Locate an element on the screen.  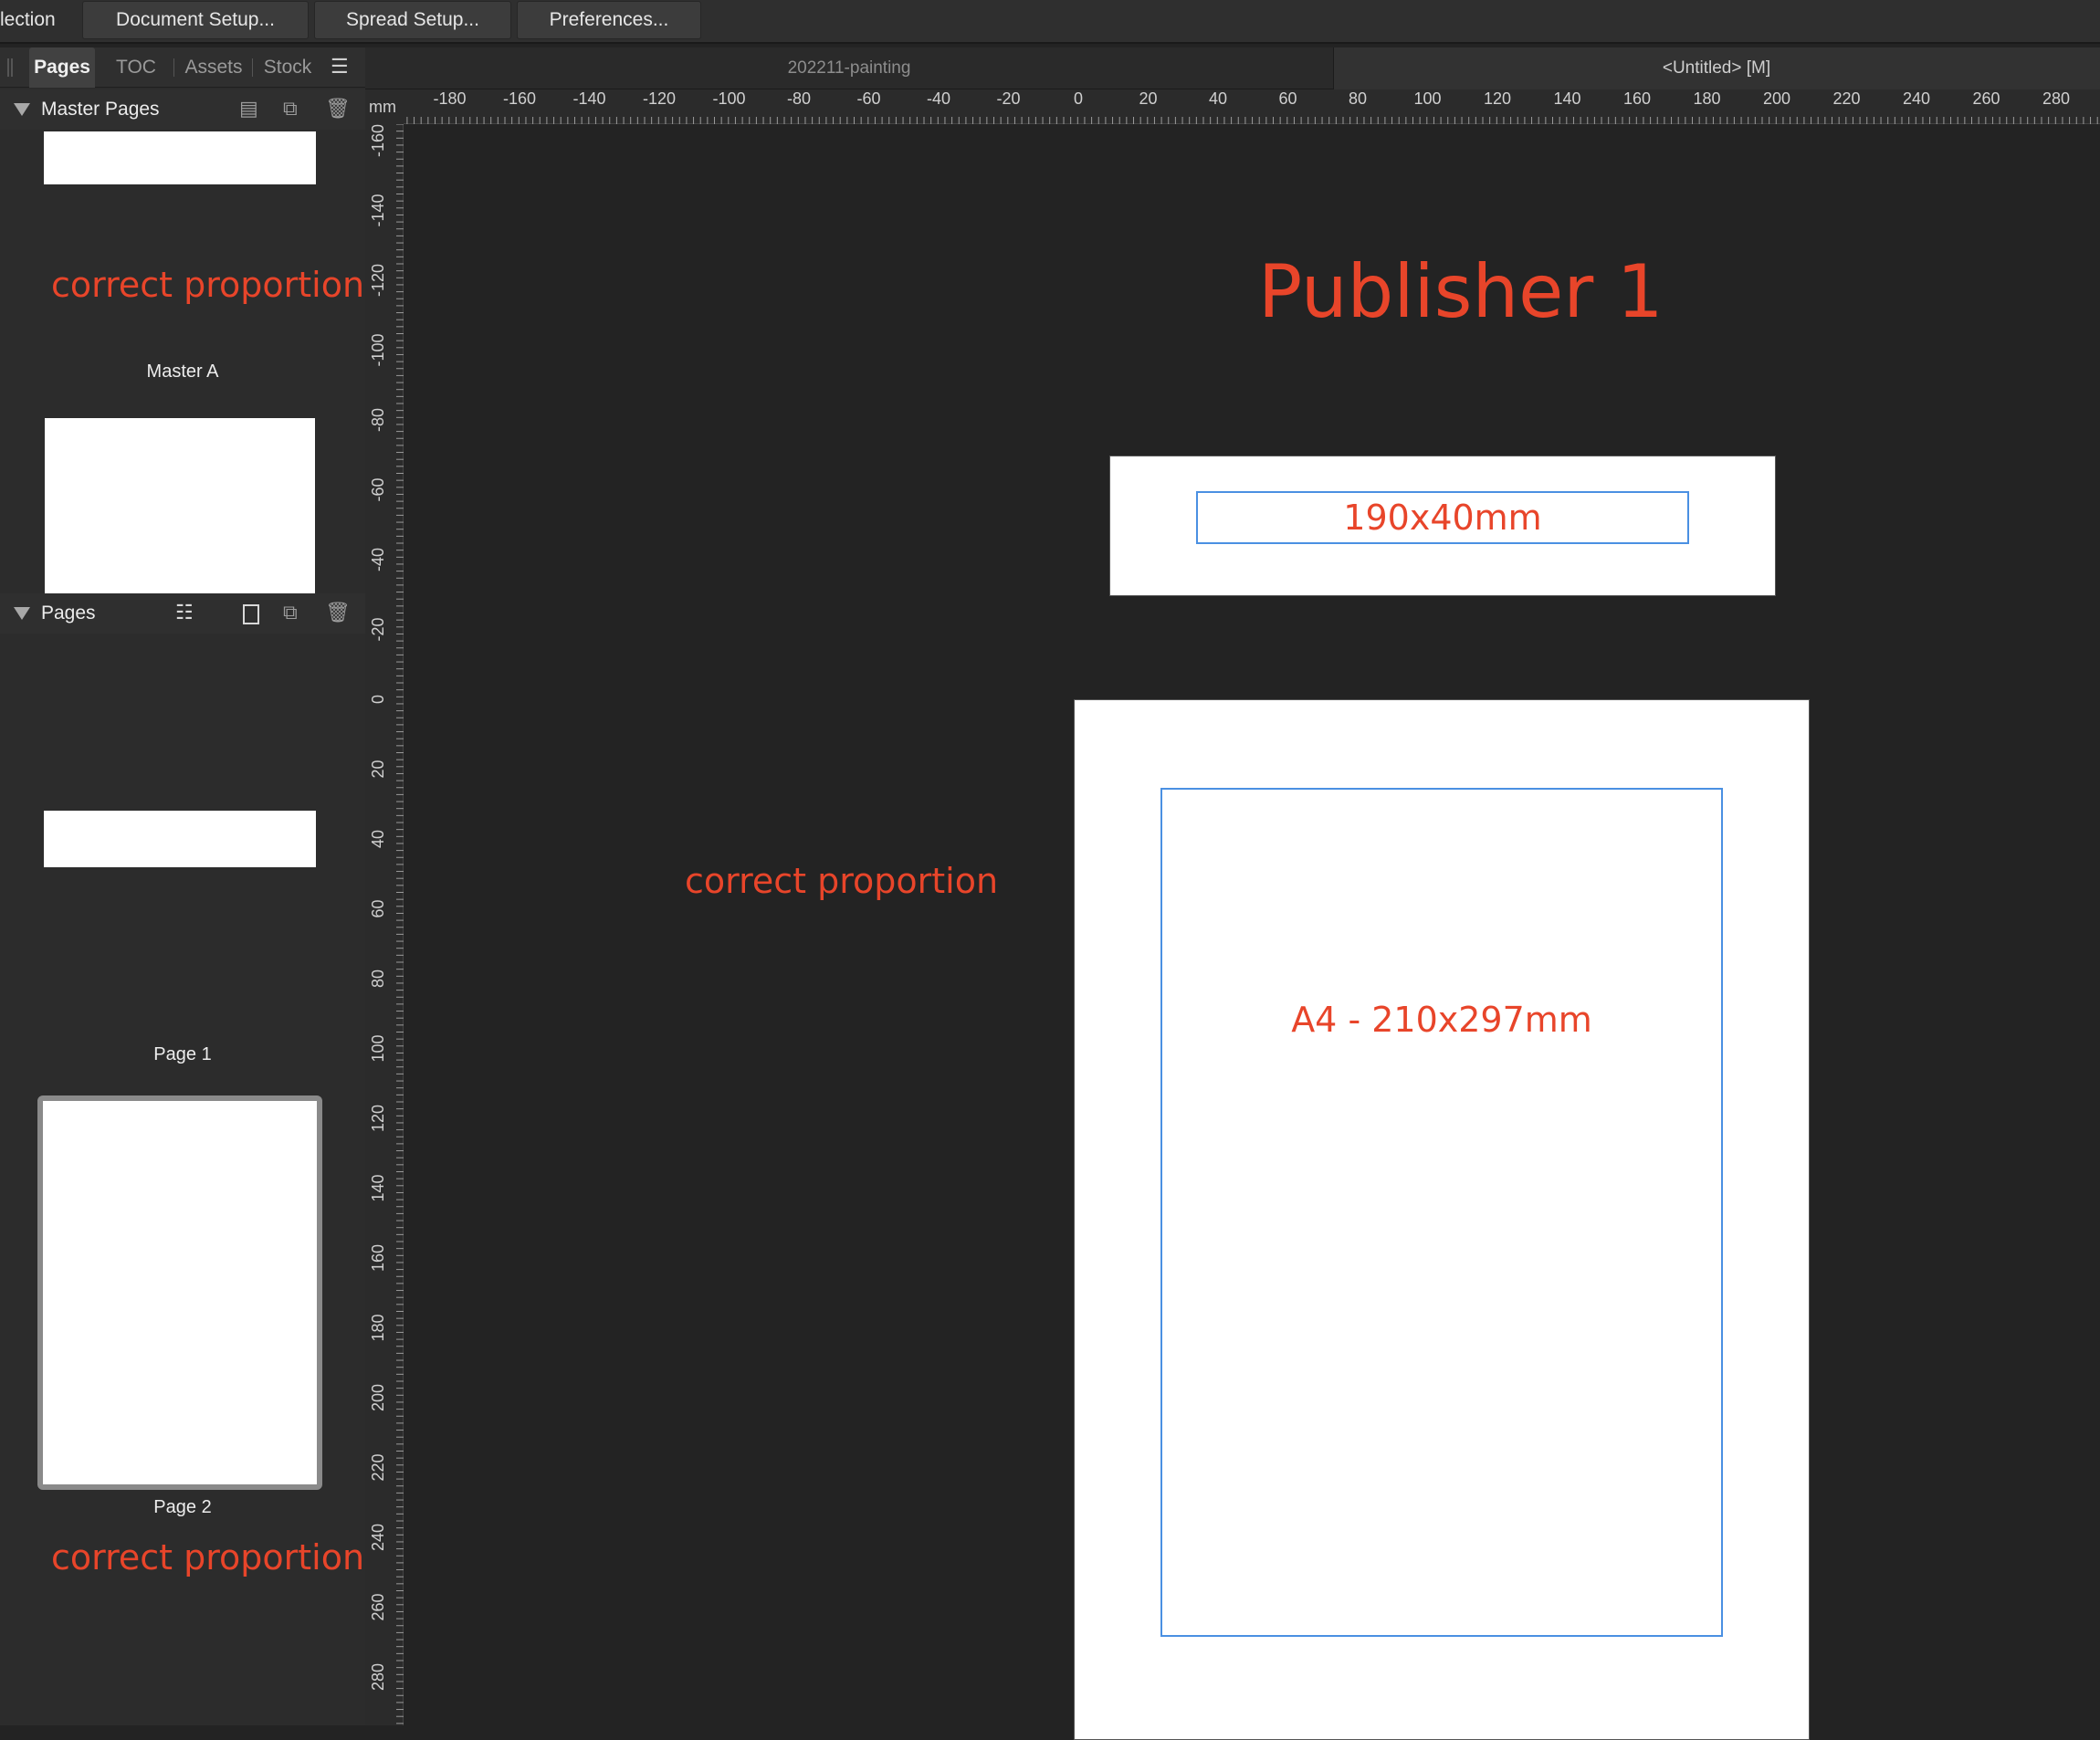
banner-size-text: 190x40mm is located at coordinates (1442, 518).